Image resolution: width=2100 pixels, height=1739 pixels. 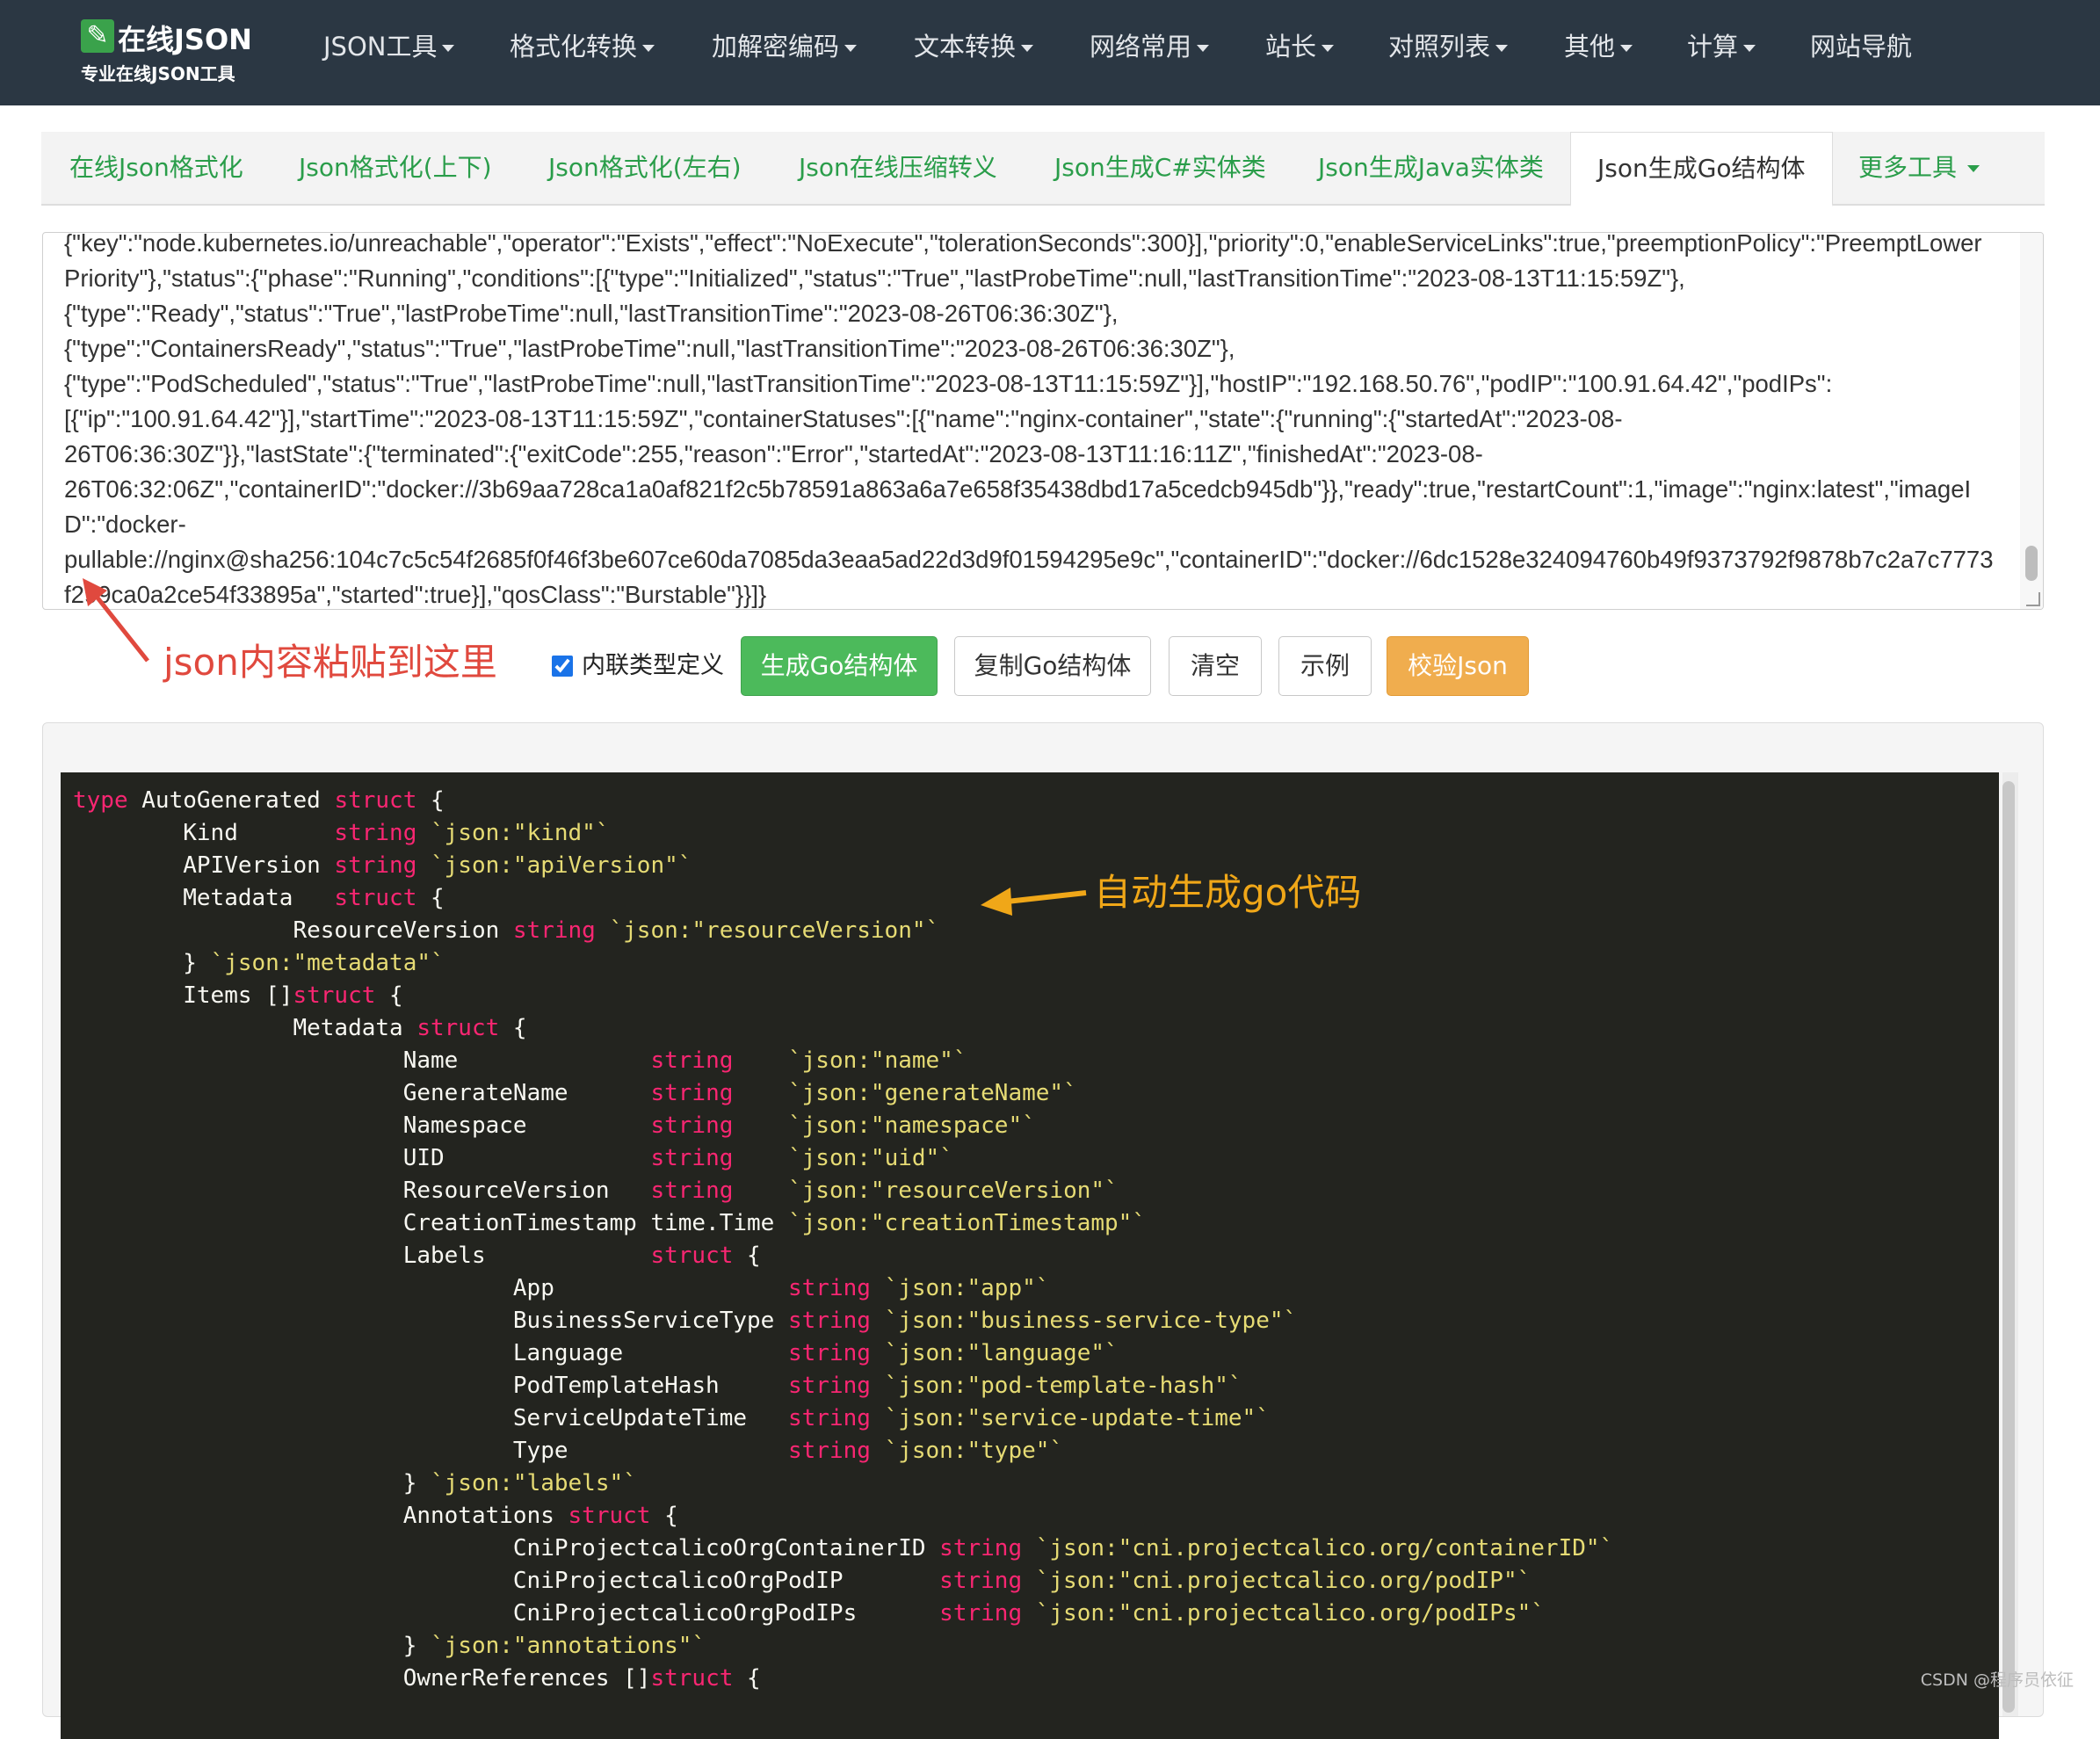 What do you see at coordinates (430, 1451) in the screenshot?
I see `code-text: Type` at bounding box center [430, 1451].